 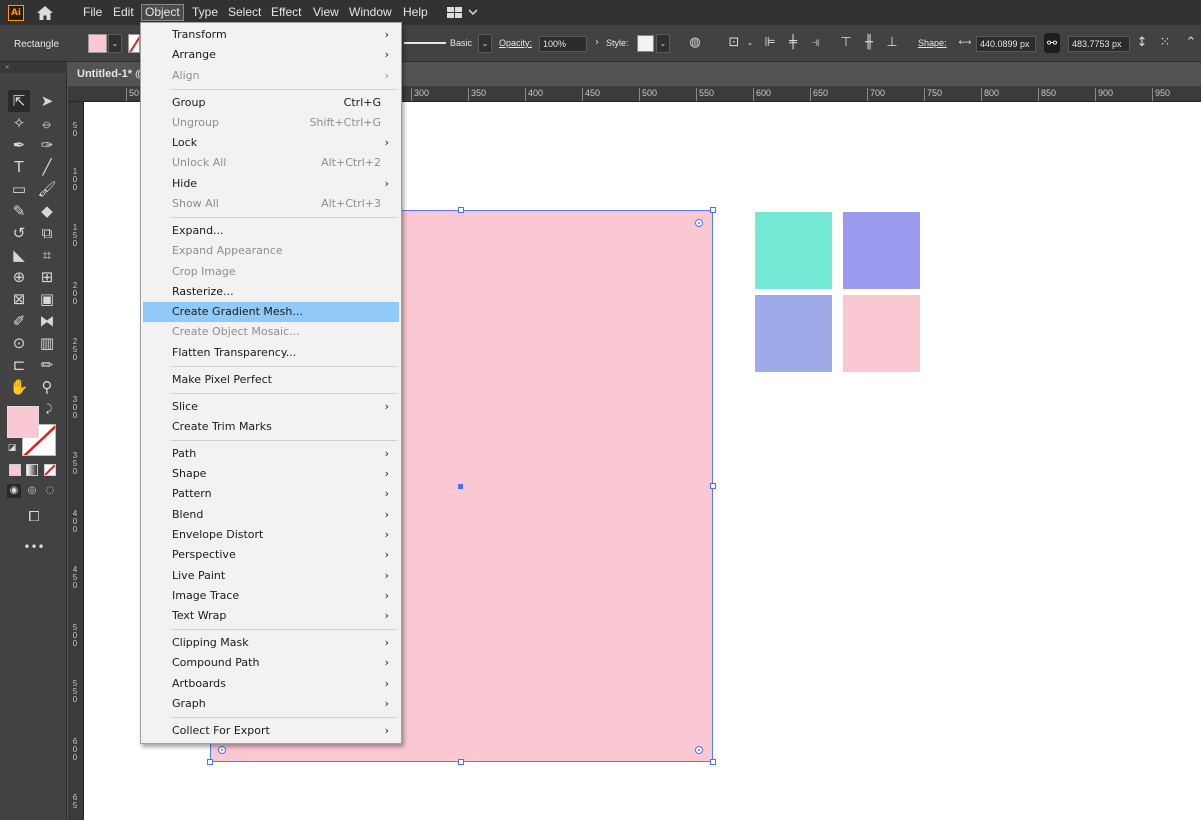 I want to click on resize-handle-right, so click(x=713, y=486).